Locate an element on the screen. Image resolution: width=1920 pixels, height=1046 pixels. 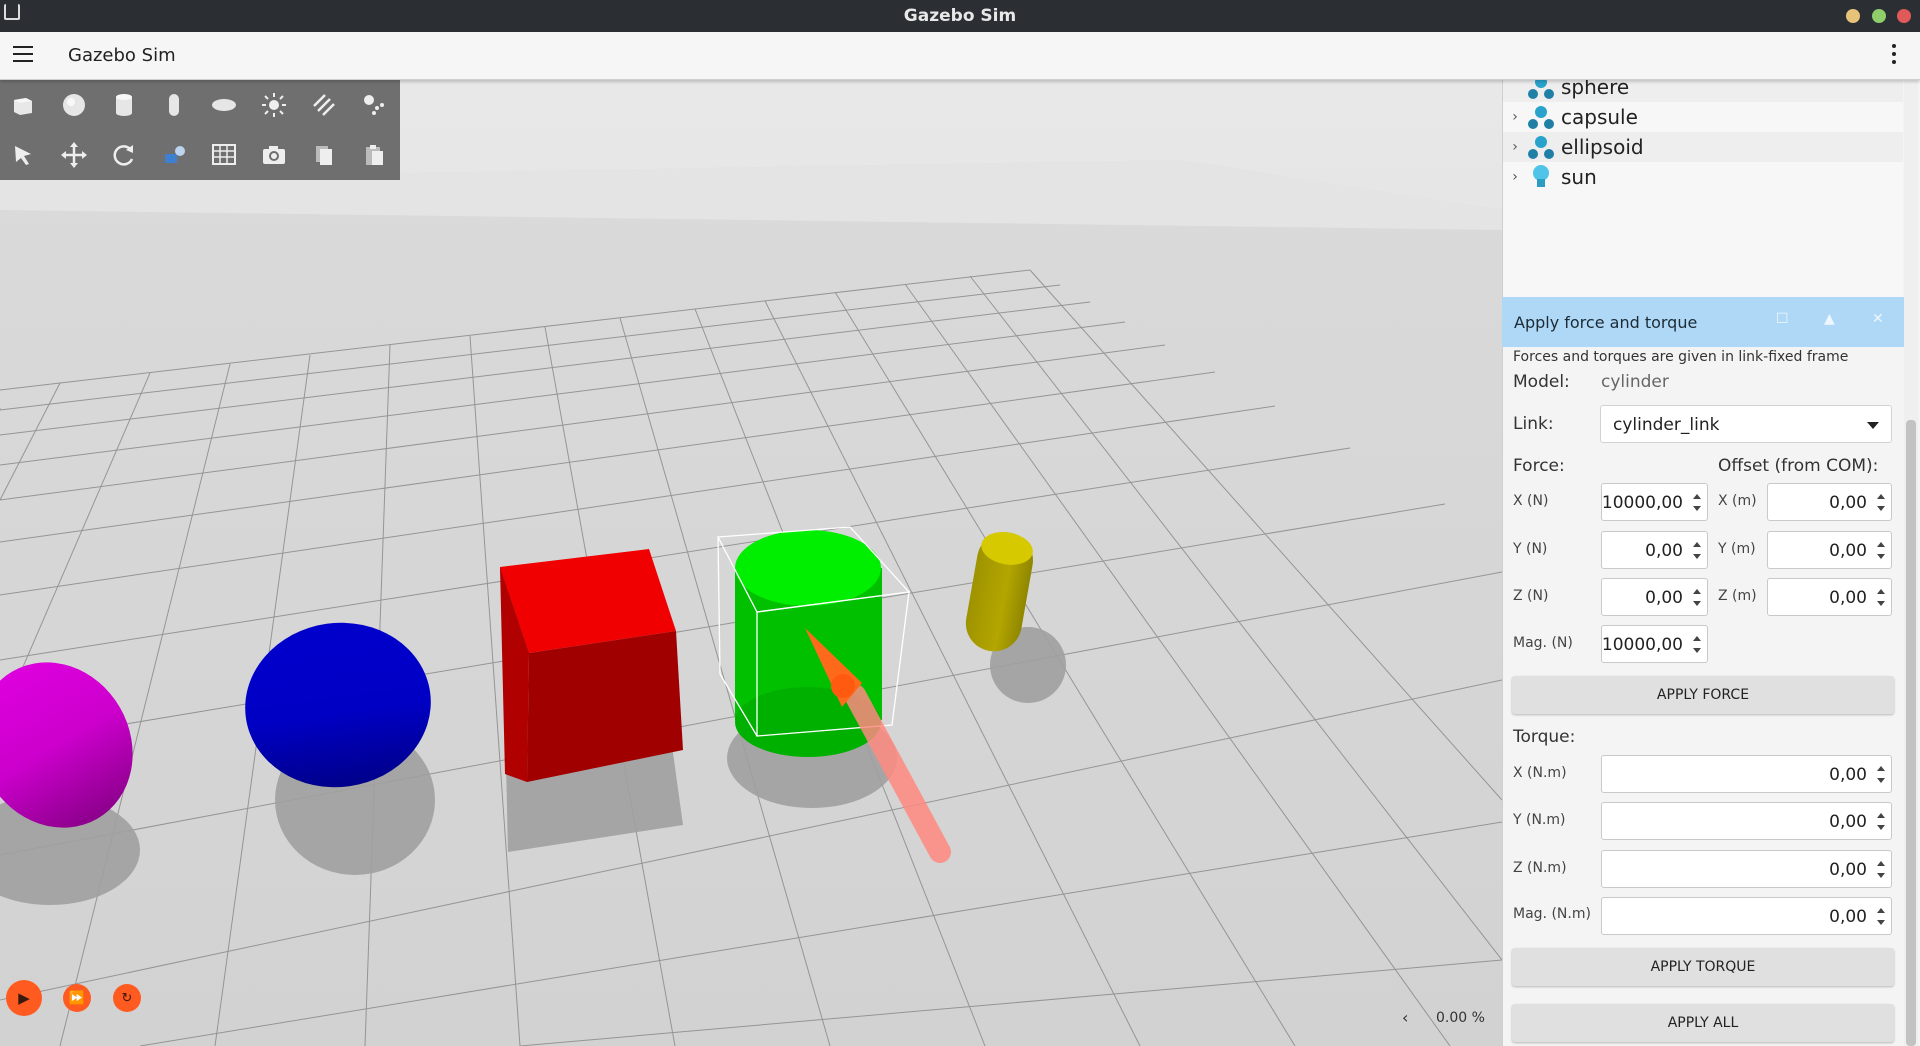
offset-label: Offset (from COM): is located at coordinates (1798, 466).